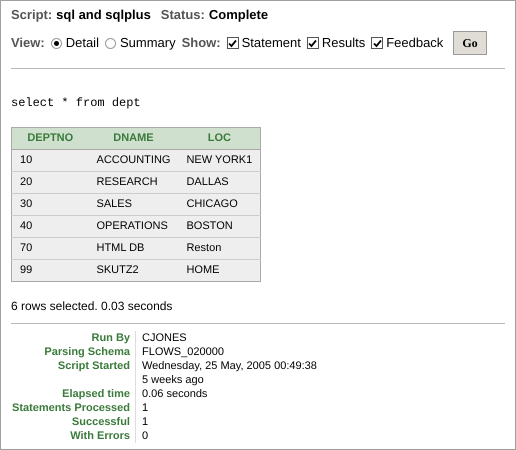  What do you see at coordinates (31, 15) in the screenshot?
I see `script-label: Script:` at bounding box center [31, 15].